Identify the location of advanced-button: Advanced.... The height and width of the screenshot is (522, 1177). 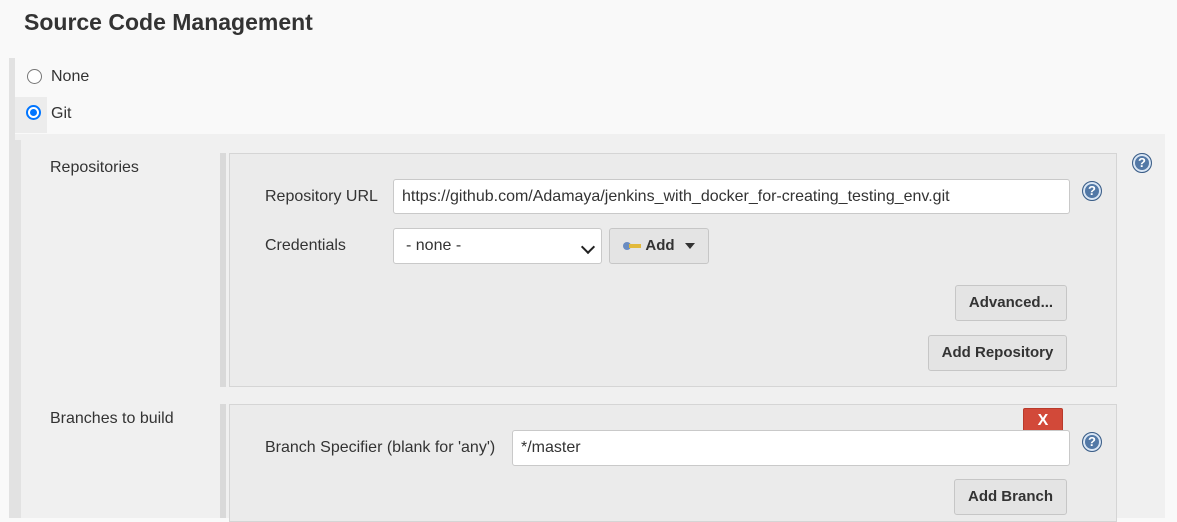
(1011, 303).